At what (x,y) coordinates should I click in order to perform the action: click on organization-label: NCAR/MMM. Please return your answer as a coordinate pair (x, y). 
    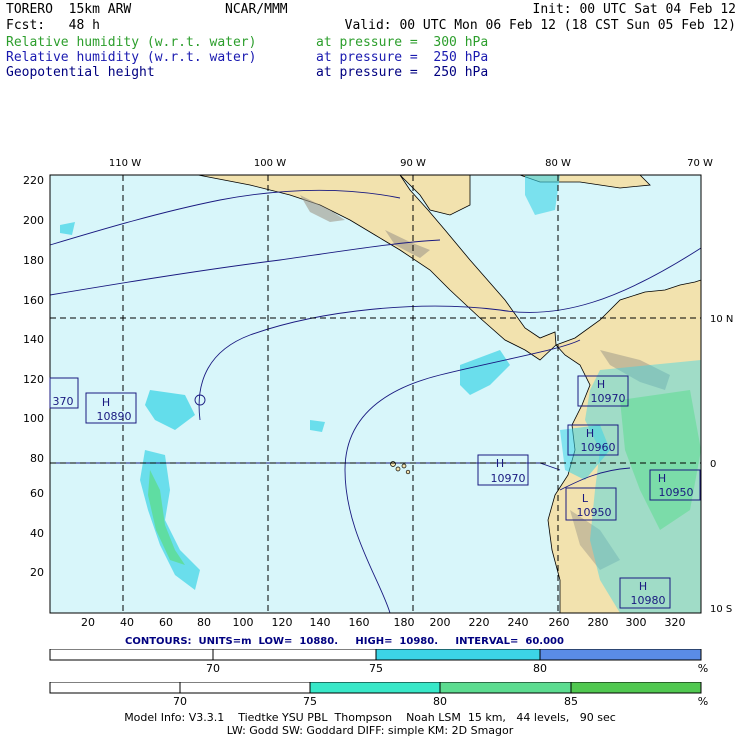
    Looking at the image, I should click on (256, 9).